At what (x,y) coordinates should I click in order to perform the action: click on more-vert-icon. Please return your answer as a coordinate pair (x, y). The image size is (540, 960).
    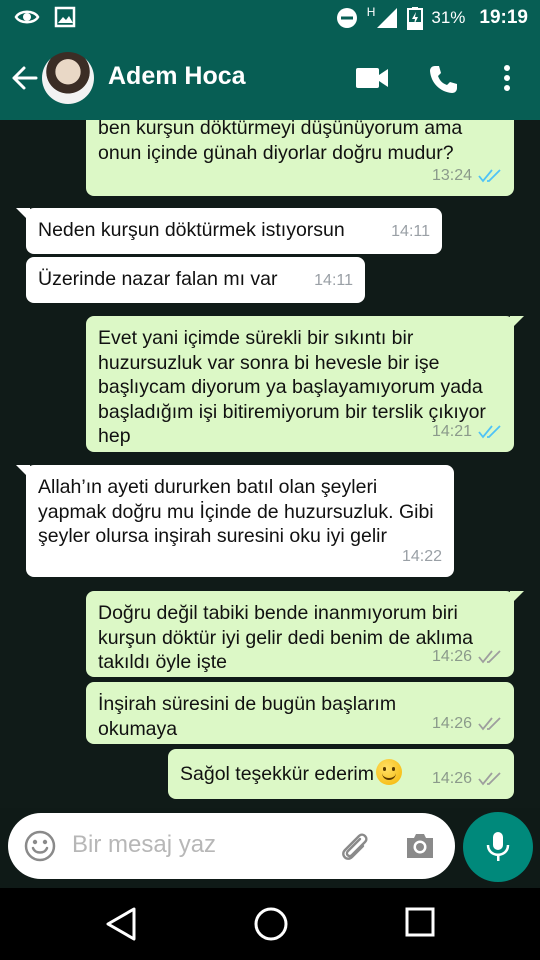
    Looking at the image, I should click on (507, 78).